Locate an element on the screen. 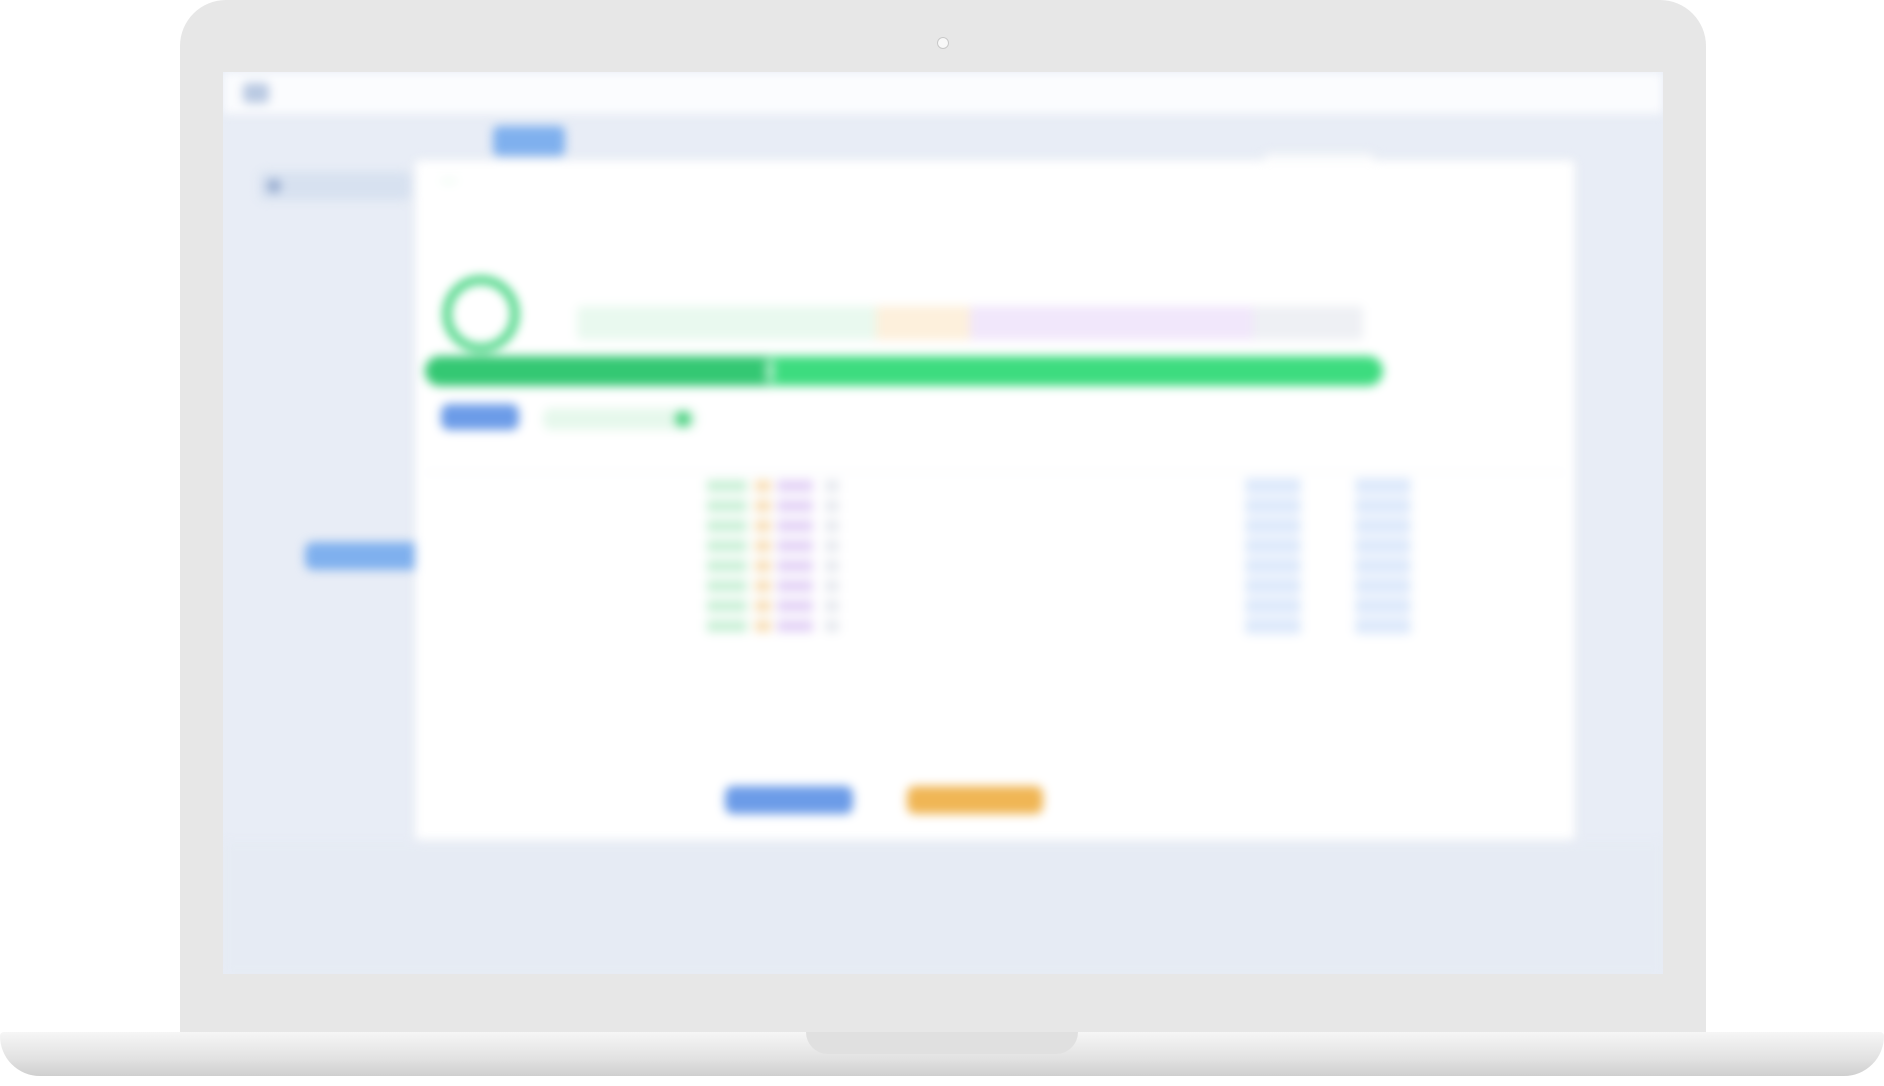 The image size is (1884, 1086). footer-warning-button is located at coordinates (975, 800).